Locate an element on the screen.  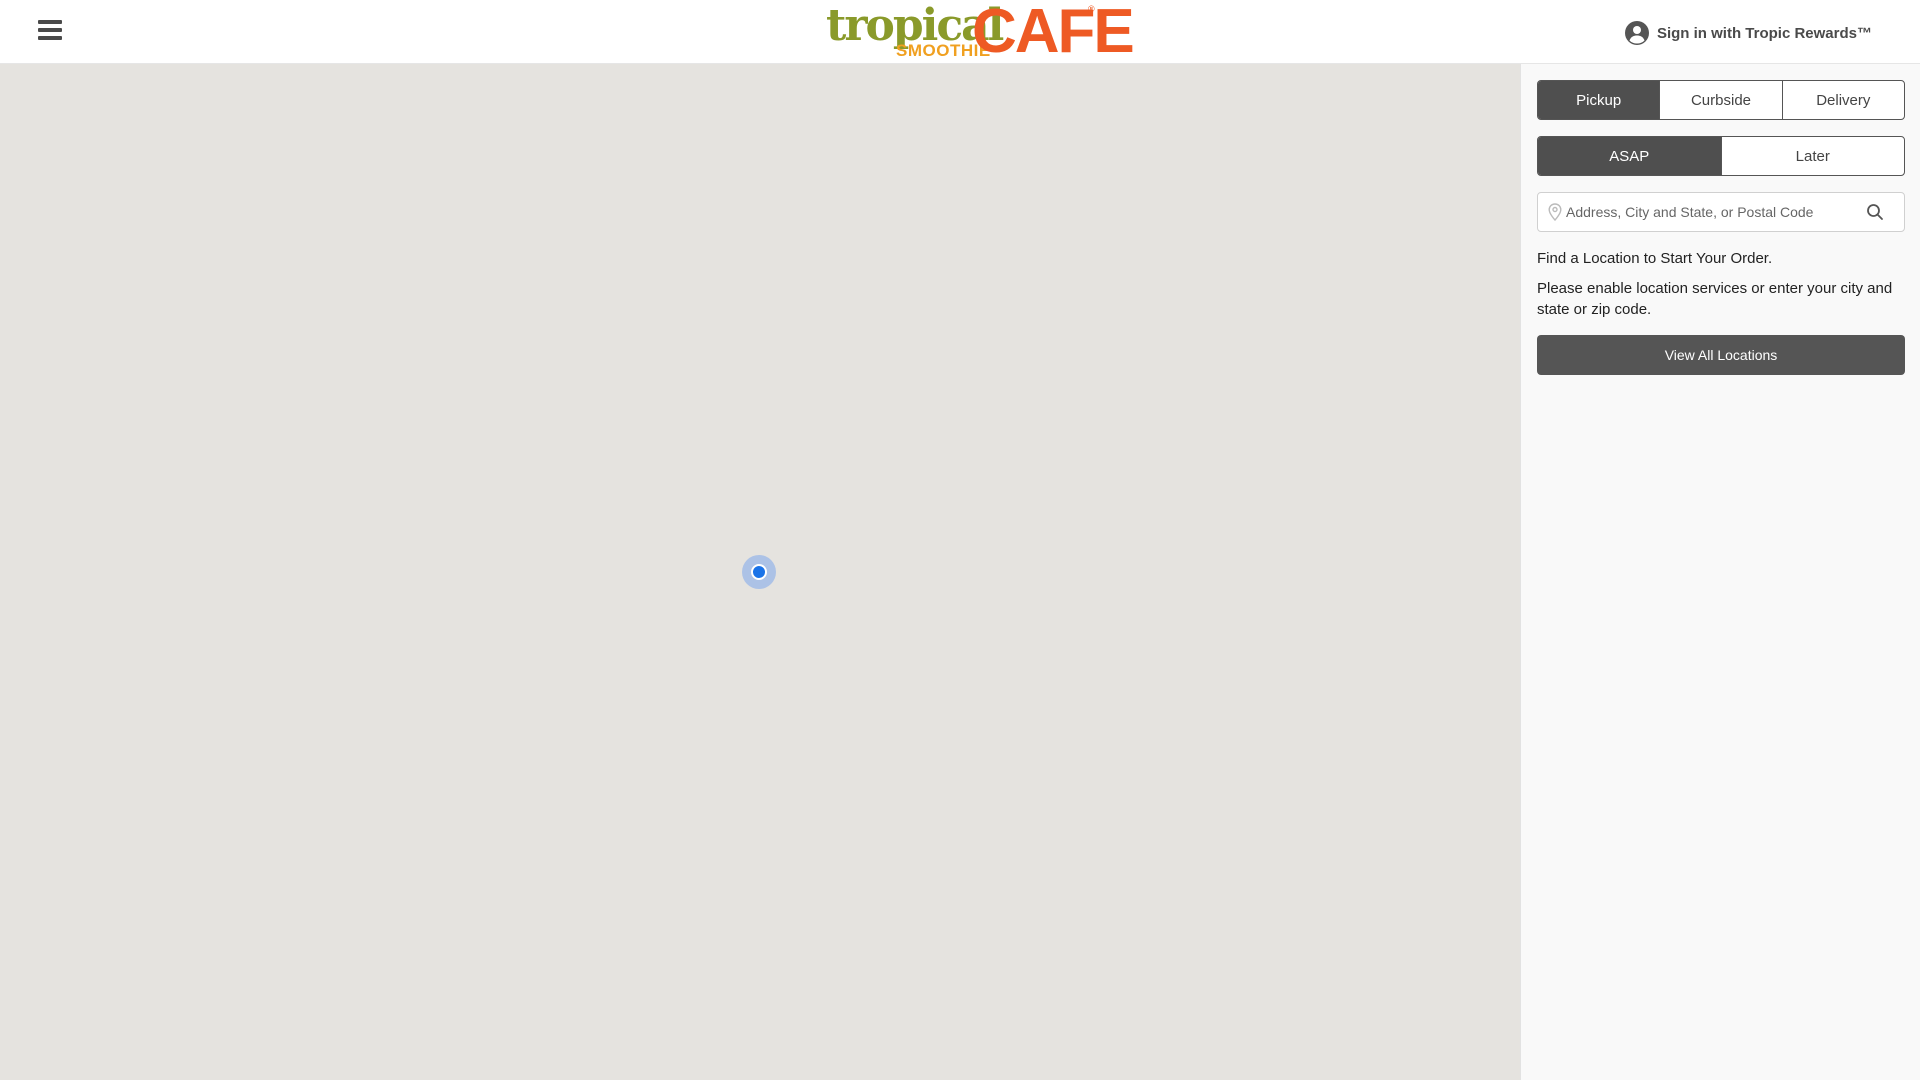
curbside-option-button: Curbside is located at coordinates (1720, 100).